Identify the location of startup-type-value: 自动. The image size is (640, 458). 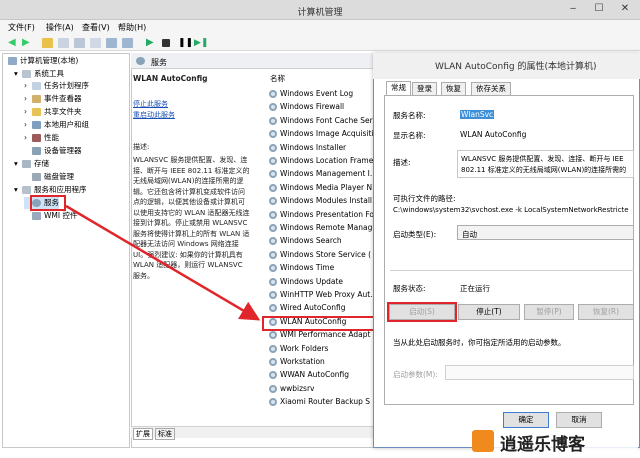
(469, 234).